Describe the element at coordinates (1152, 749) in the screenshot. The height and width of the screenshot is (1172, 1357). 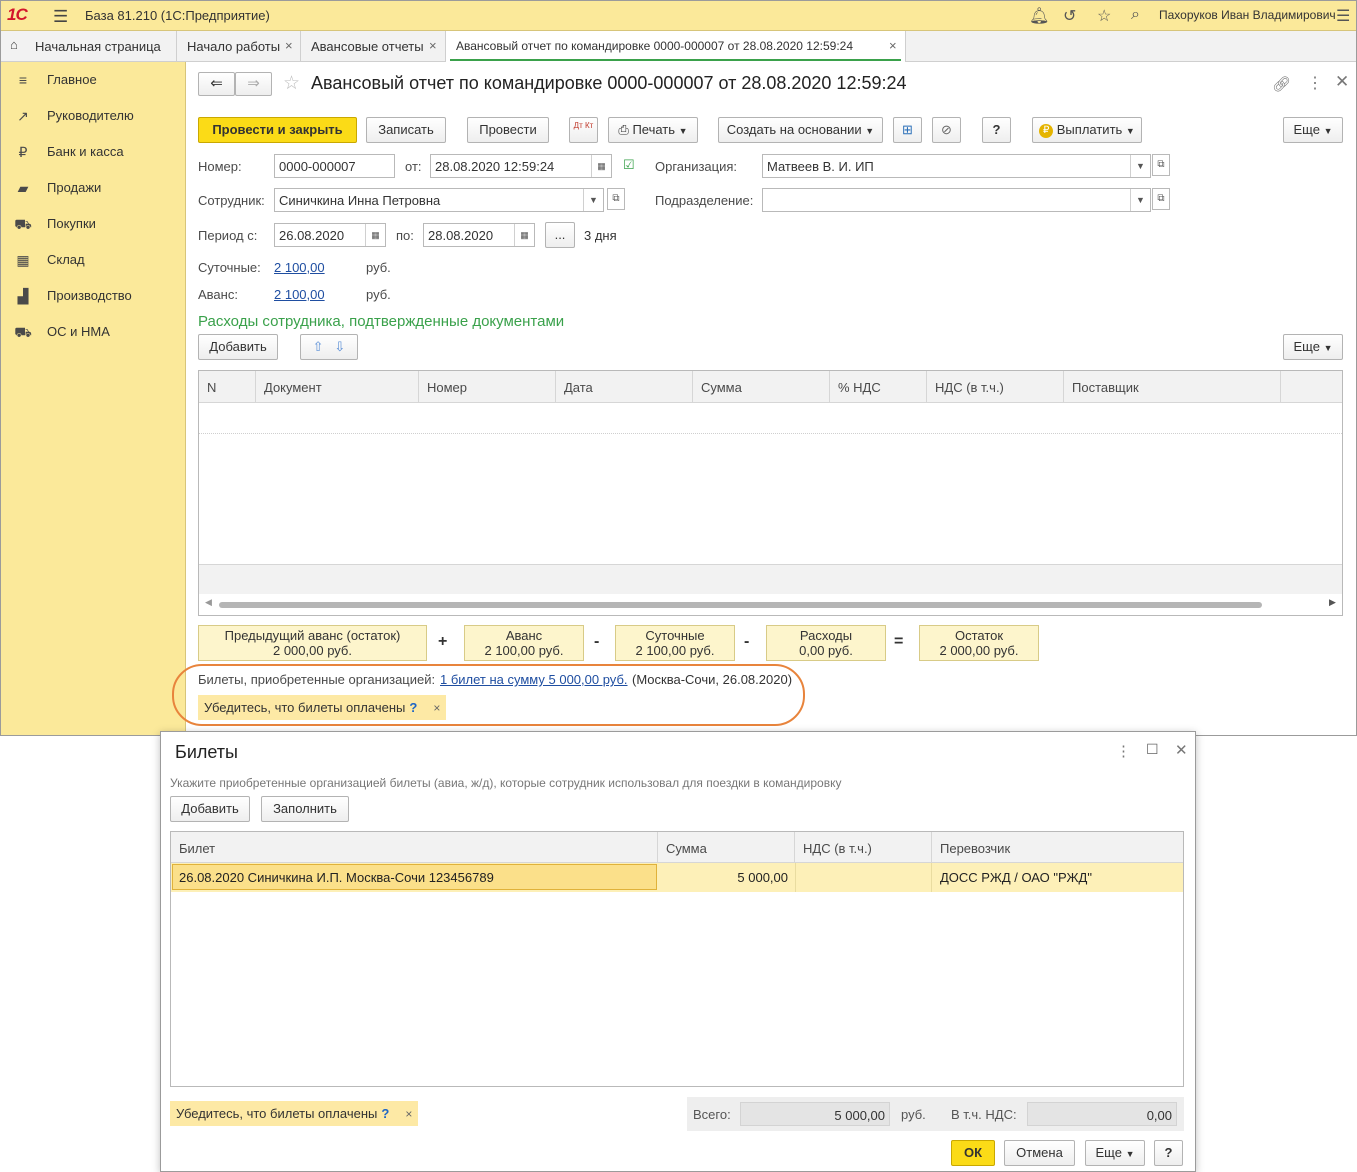
I see `maximize-icon: ☐` at that location.